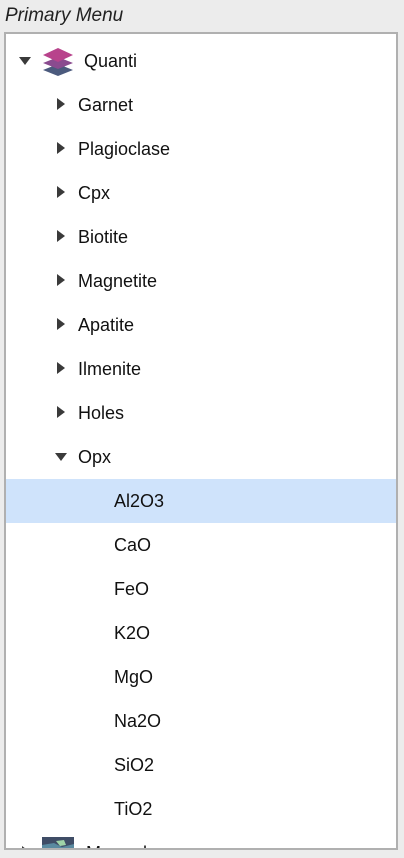 Image resolution: width=404 pixels, height=858 pixels. Describe the element at coordinates (58, 842) in the screenshot. I see `map-icon` at that location.